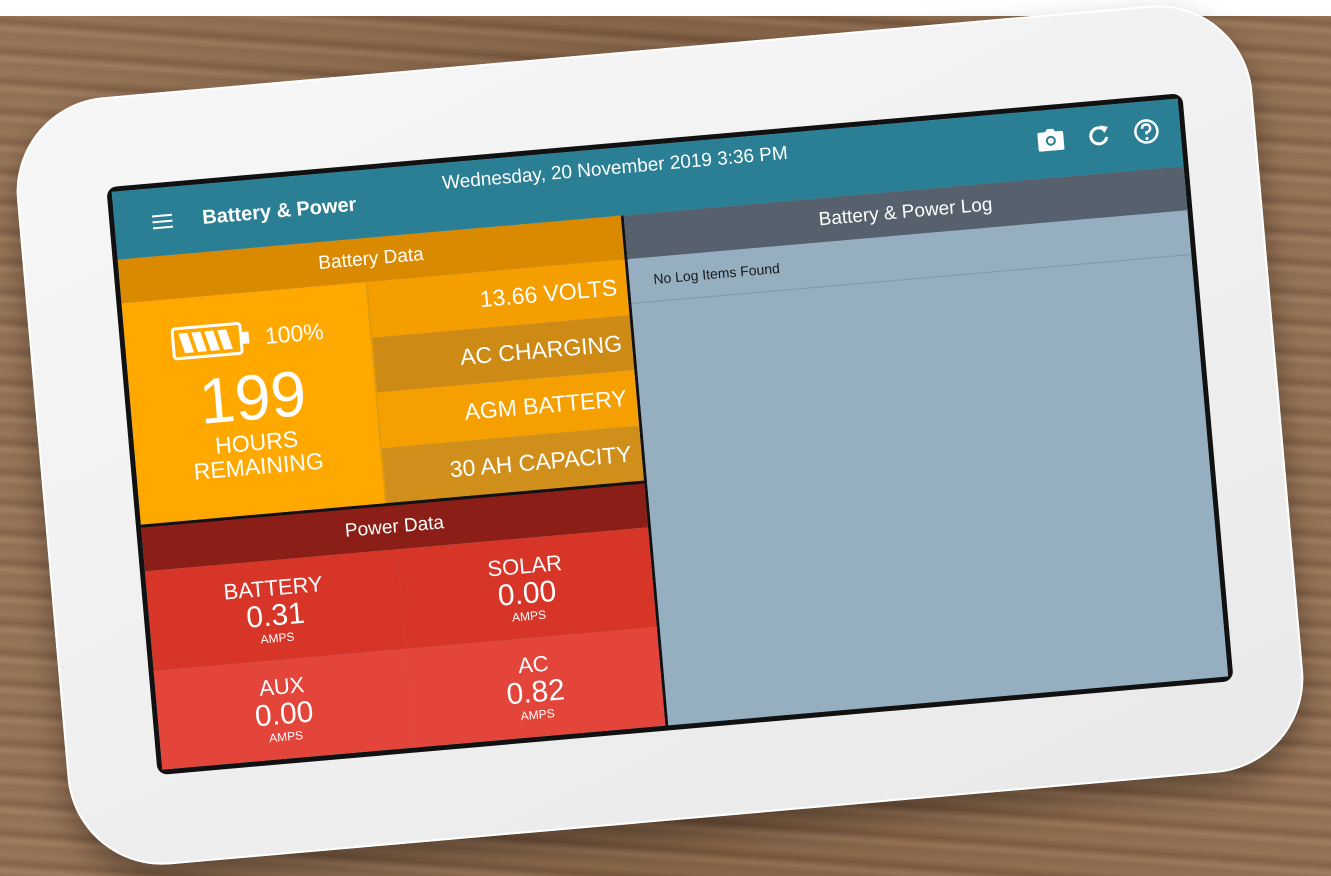  I want to click on help-icon, so click(1146, 131).